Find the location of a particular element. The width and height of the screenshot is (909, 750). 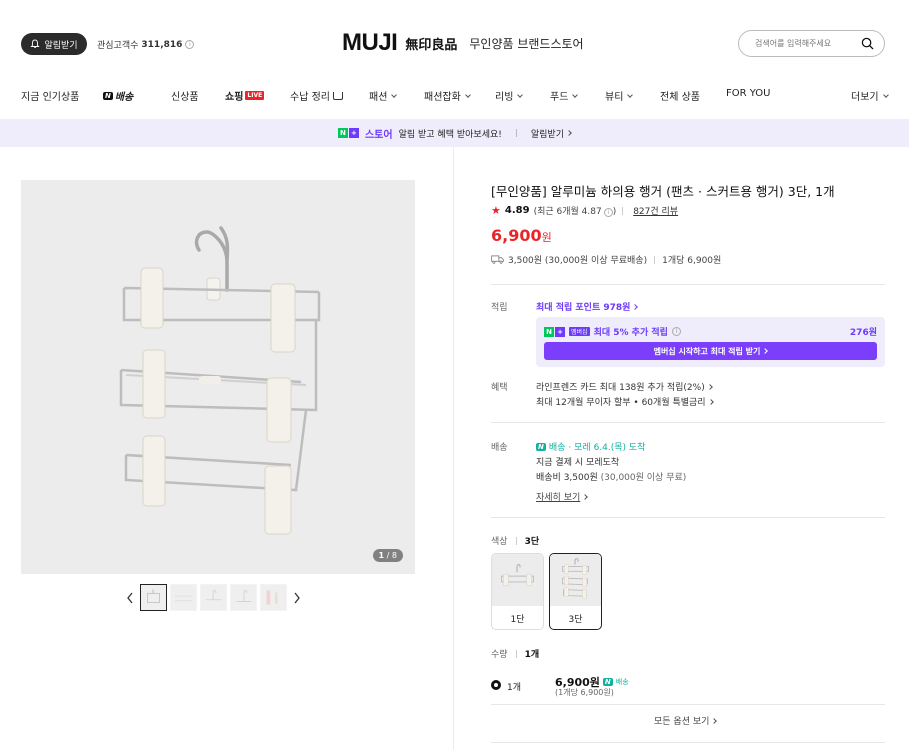

hanger-3tier-image is located at coordinates (575, 578).